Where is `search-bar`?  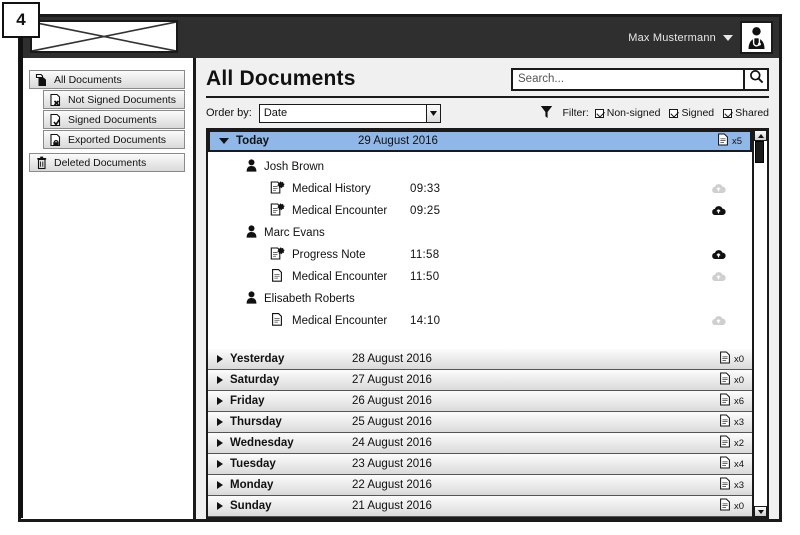
search-bar is located at coordinates (640, 79).